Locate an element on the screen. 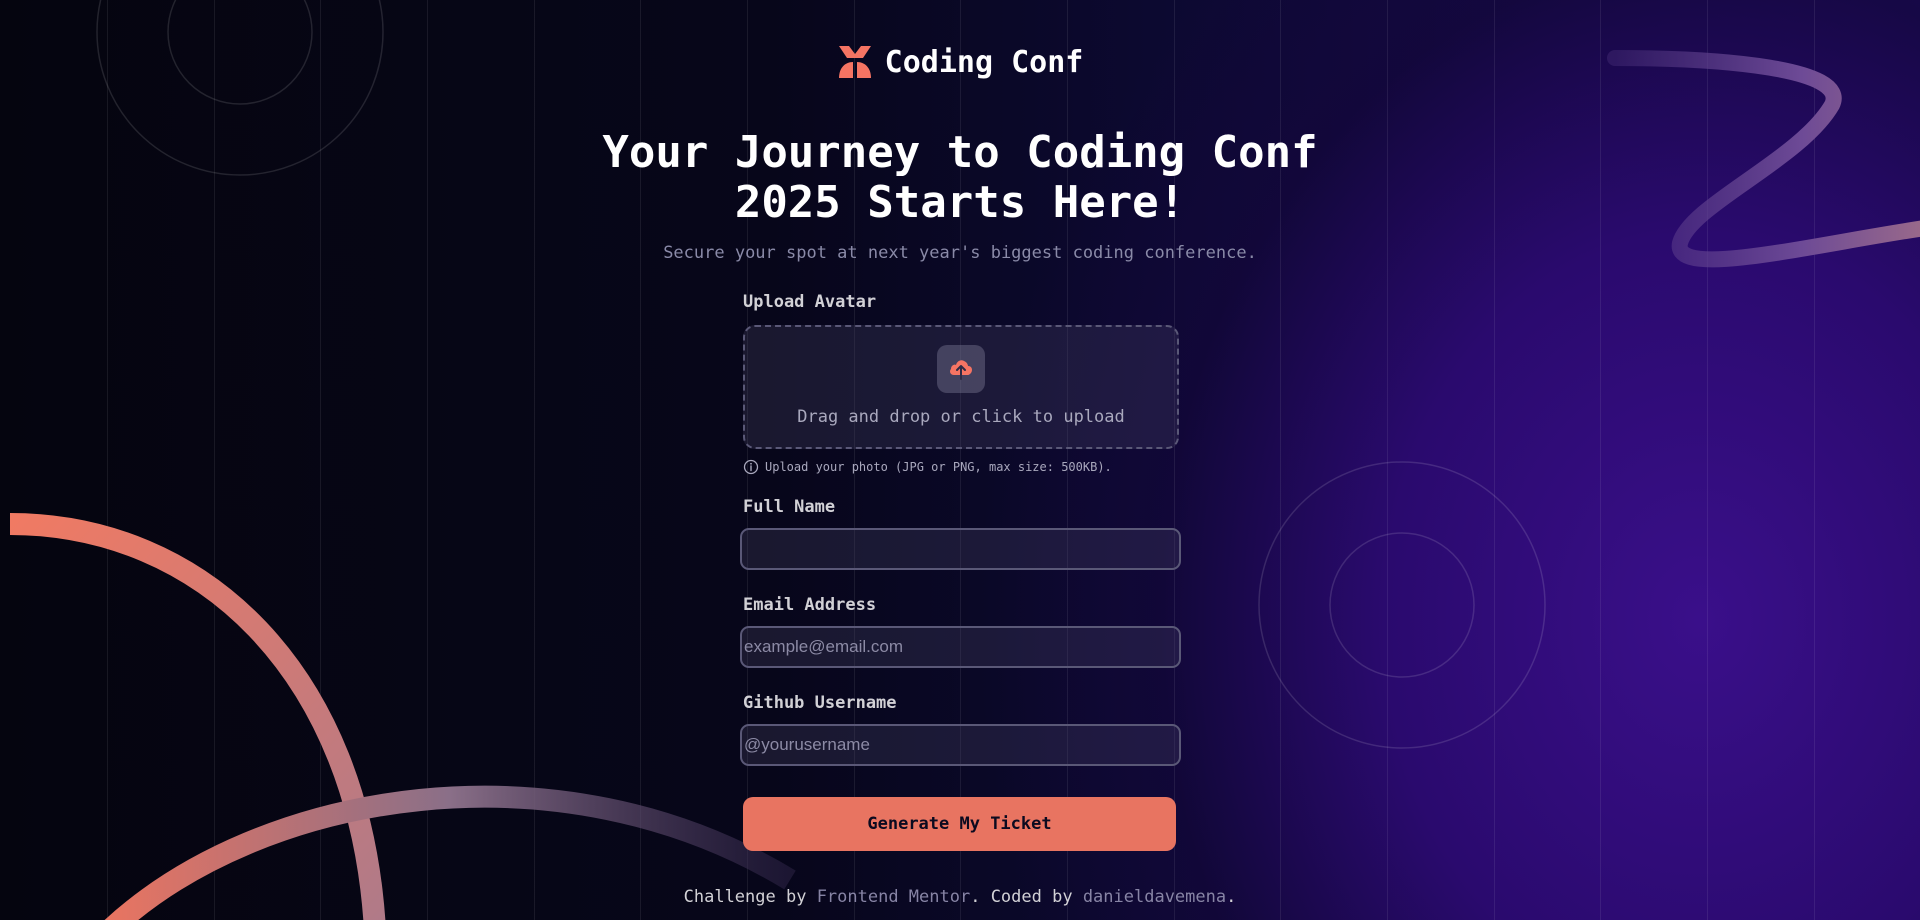  decorative-arc-left is located at coordinates (197, 716).